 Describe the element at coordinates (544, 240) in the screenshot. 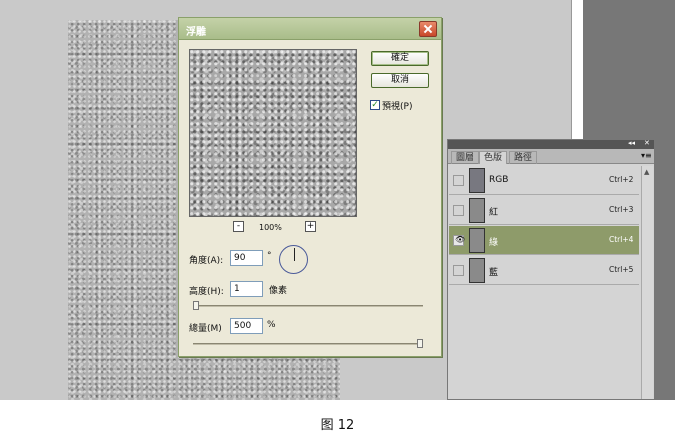

I see `channel-row-green: 👁 綠 Ctrl+4` at that location.